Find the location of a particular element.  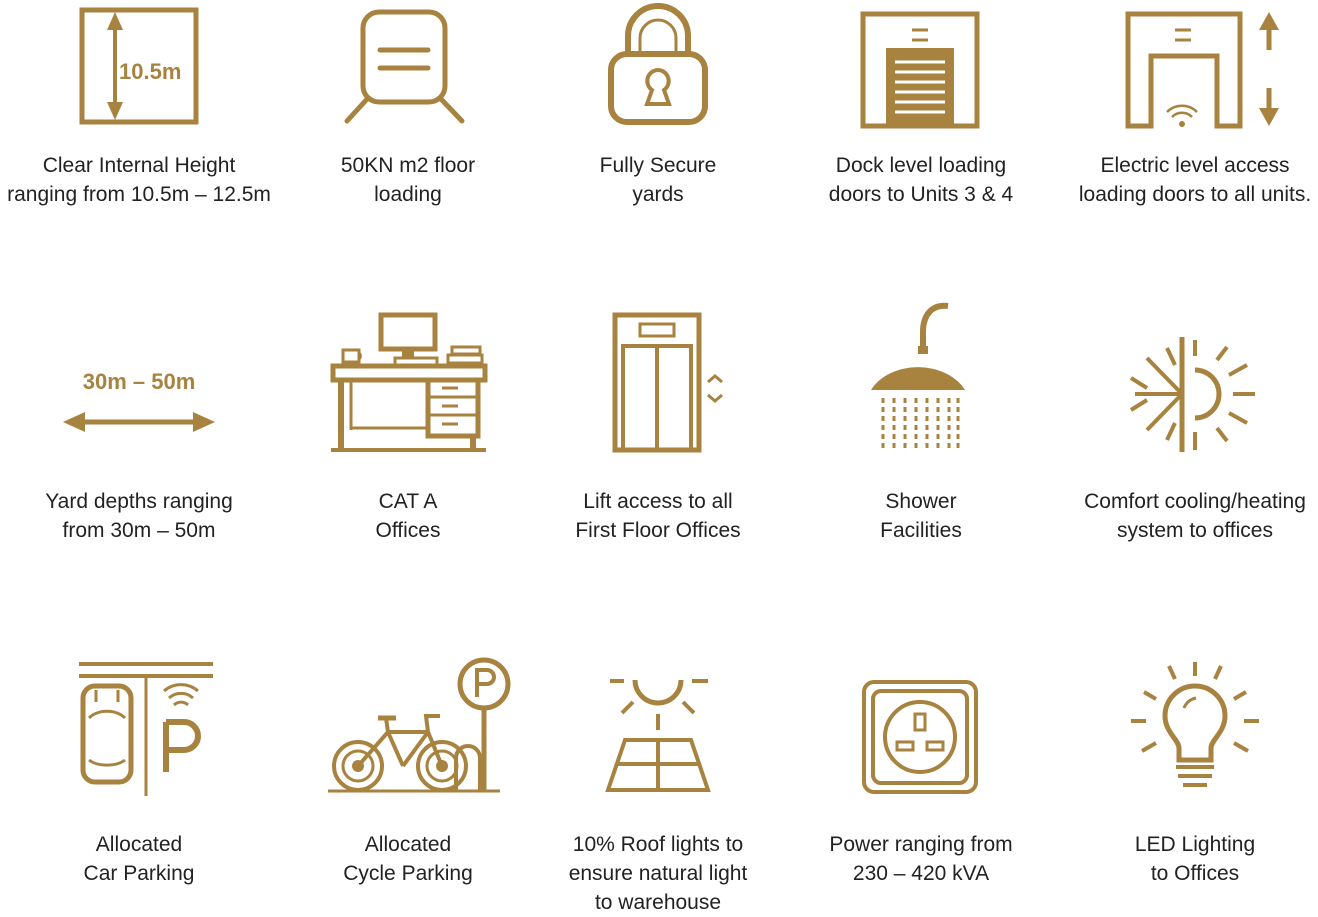

power-socket-icon is located at coordinates (921, 722).